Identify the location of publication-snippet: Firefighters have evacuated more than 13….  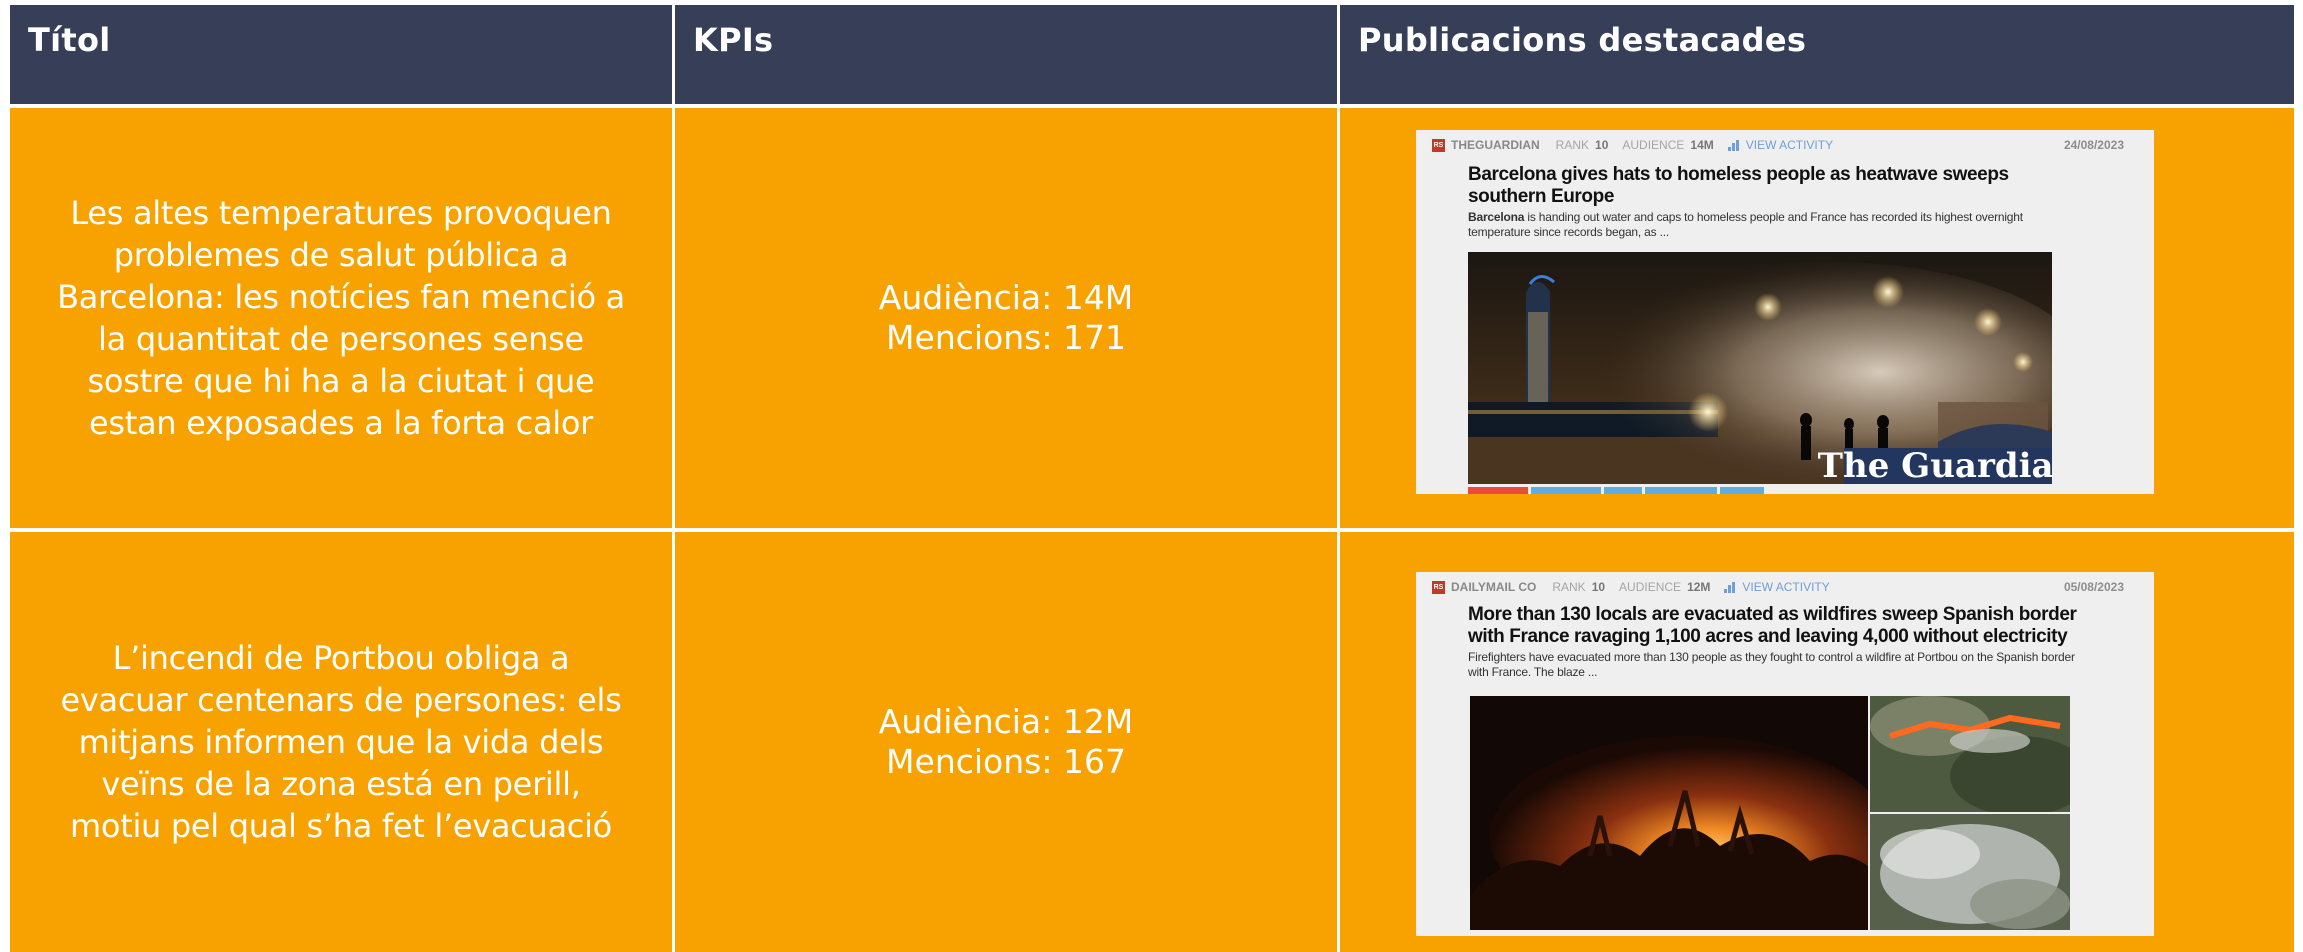
(1771, 664).